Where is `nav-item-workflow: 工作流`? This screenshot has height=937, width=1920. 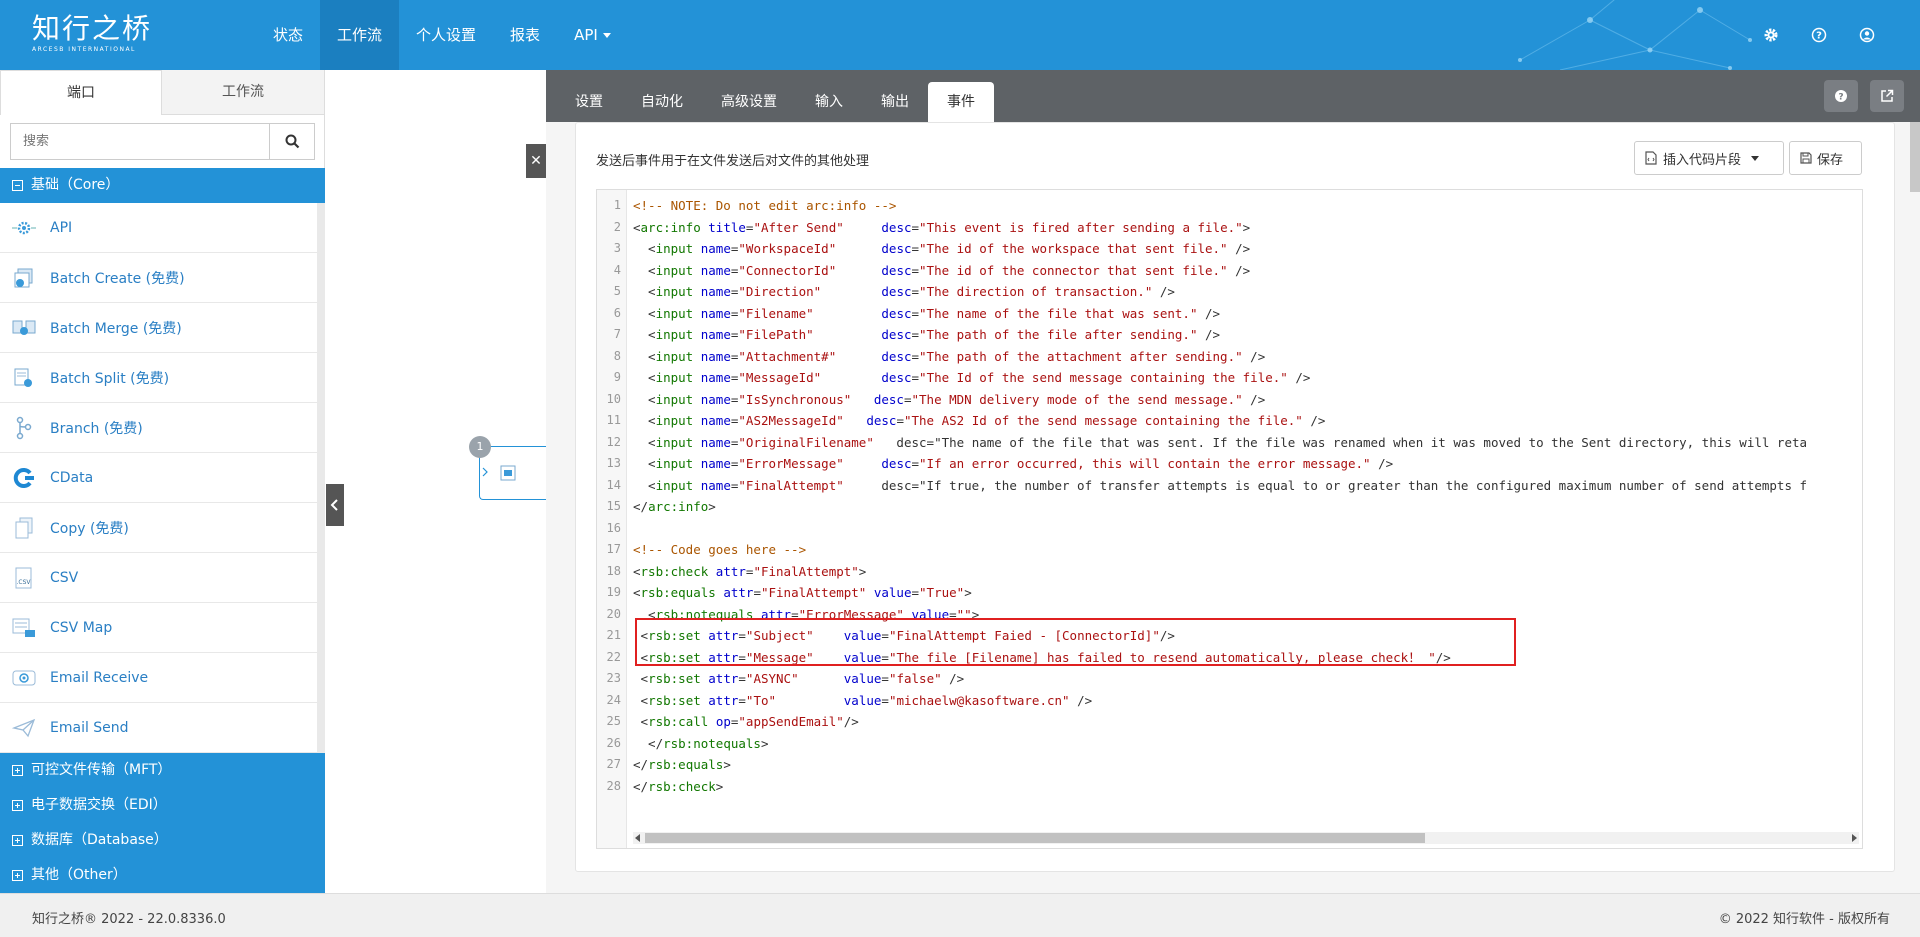 nav-item-workflow: 工作流 is located at coordinates (360, 35).